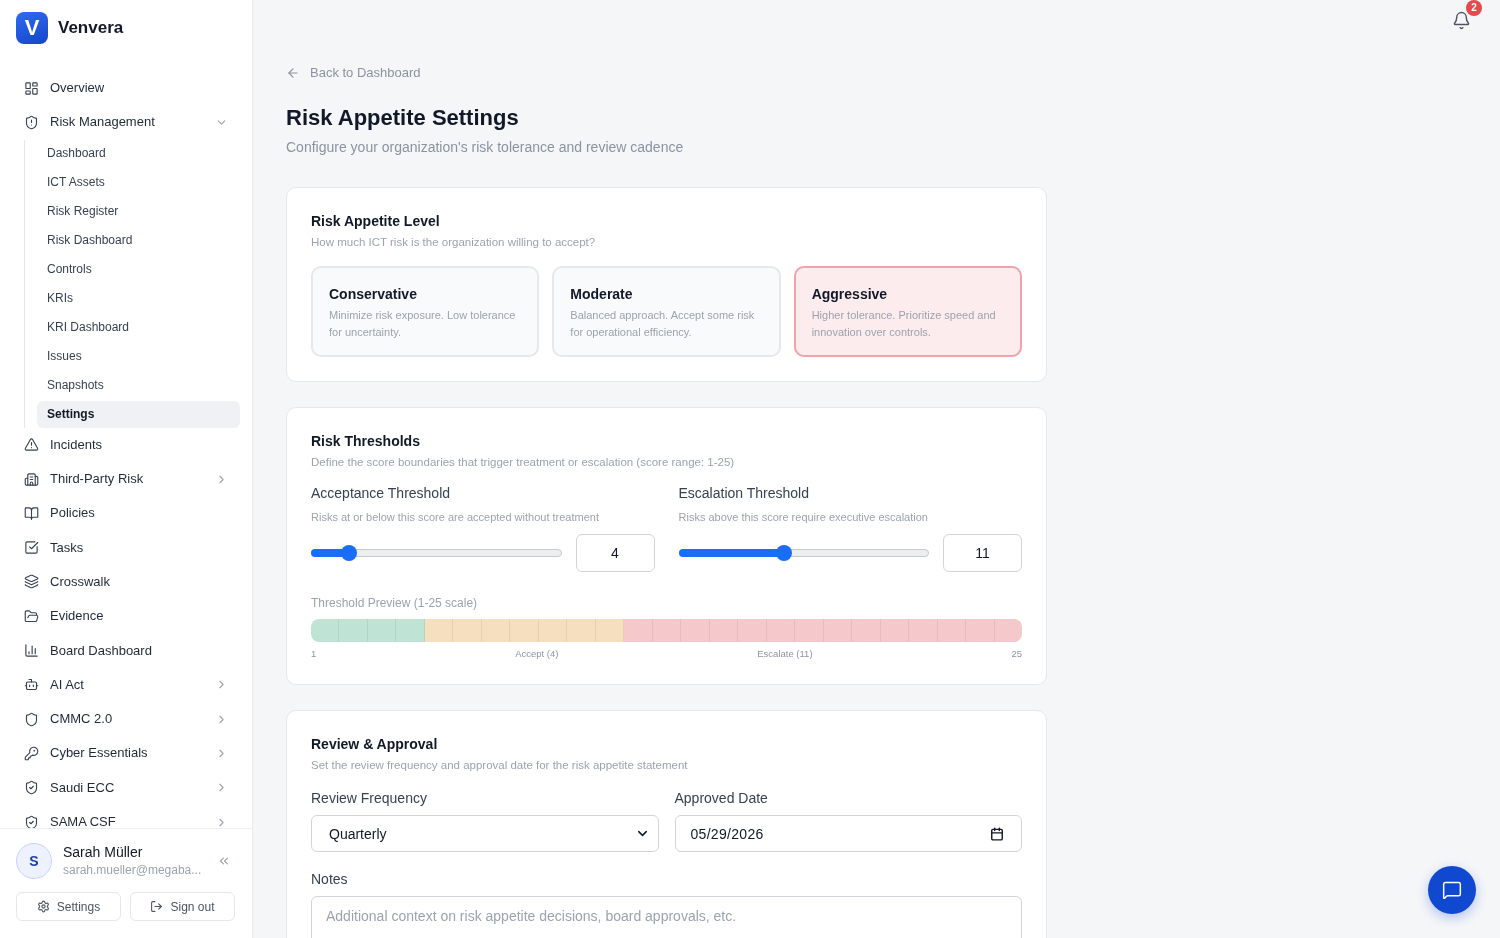  What do you see at coordinates (982, 553) in the screenshot?
I see `number-input: 11` at bounding box center [982, 553].